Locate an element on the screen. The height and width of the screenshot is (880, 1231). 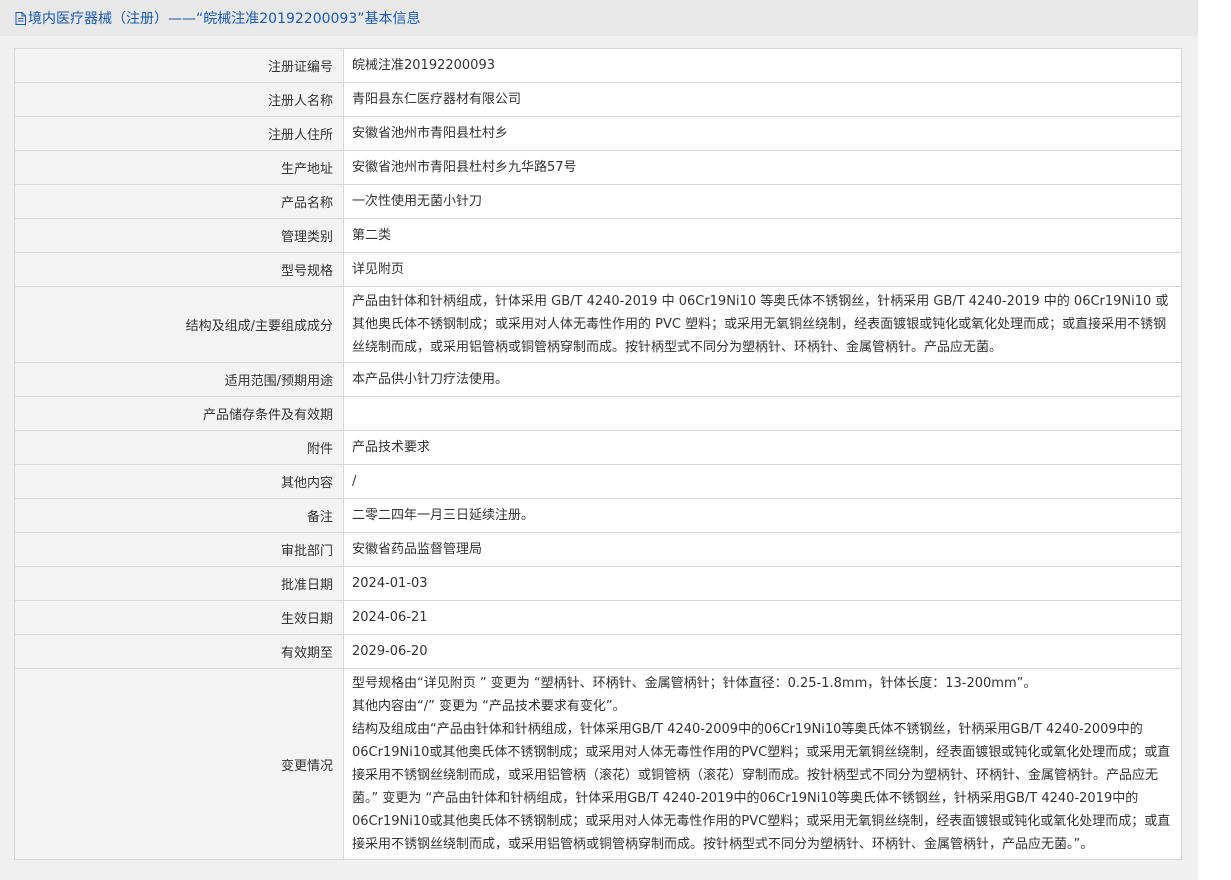
table-row: 产品储存条件及有效期 is located at coordinates (598, 413).